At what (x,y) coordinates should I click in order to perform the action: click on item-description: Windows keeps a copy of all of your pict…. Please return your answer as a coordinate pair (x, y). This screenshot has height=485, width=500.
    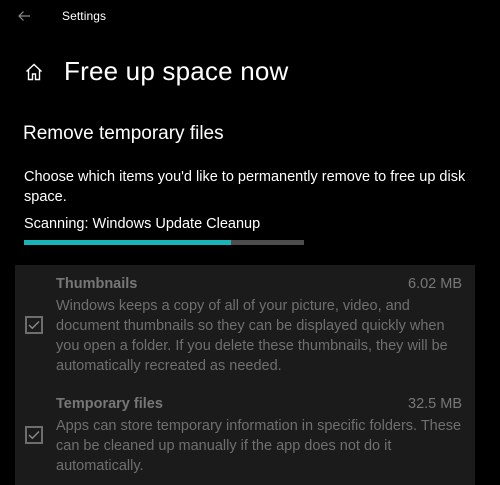
    Looking at the image, I should click on (252, 336).